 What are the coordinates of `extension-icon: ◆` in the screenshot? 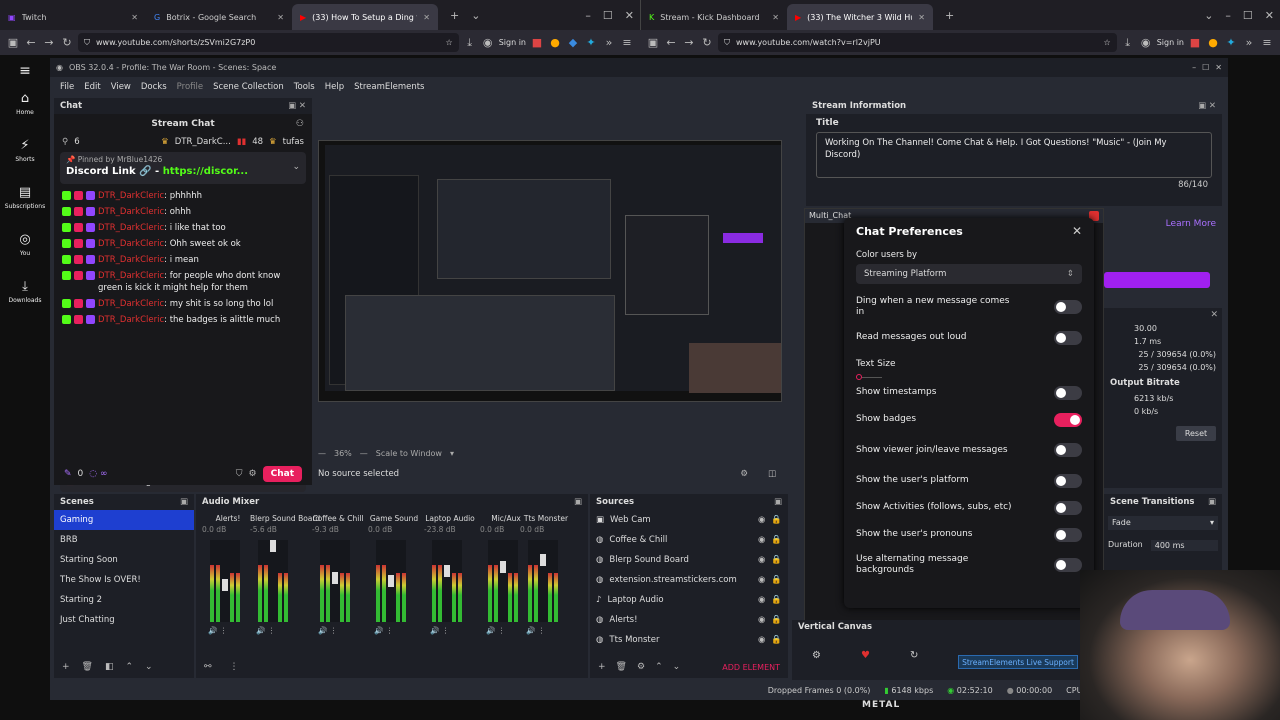 It's located at (573, 42).